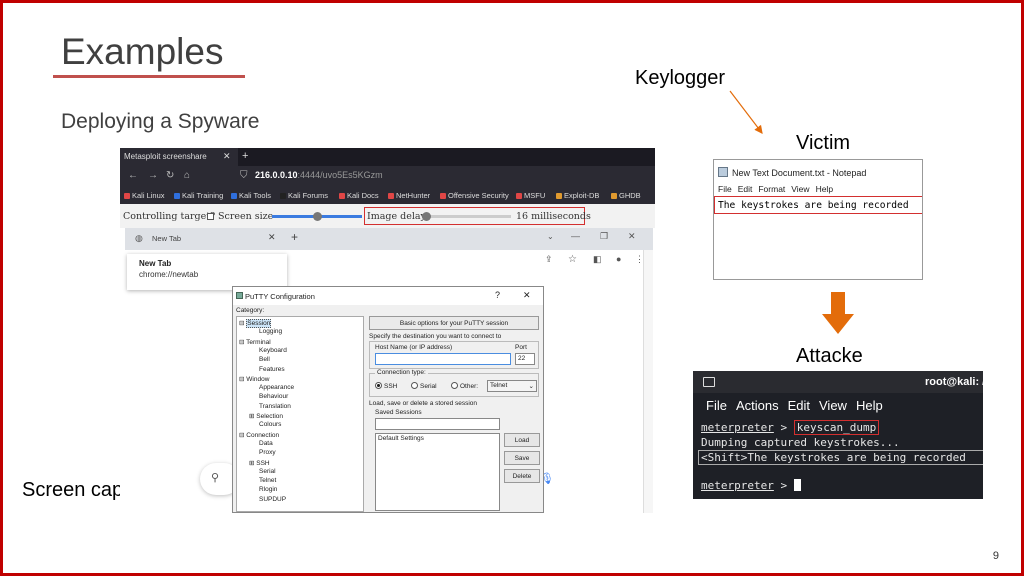 The height and width of the screenshot is (576, 1024). What do you see at coordinates (424, 386) in the screenshot?
I see `radio-serial: Serial` at bounding box center [424, 386].